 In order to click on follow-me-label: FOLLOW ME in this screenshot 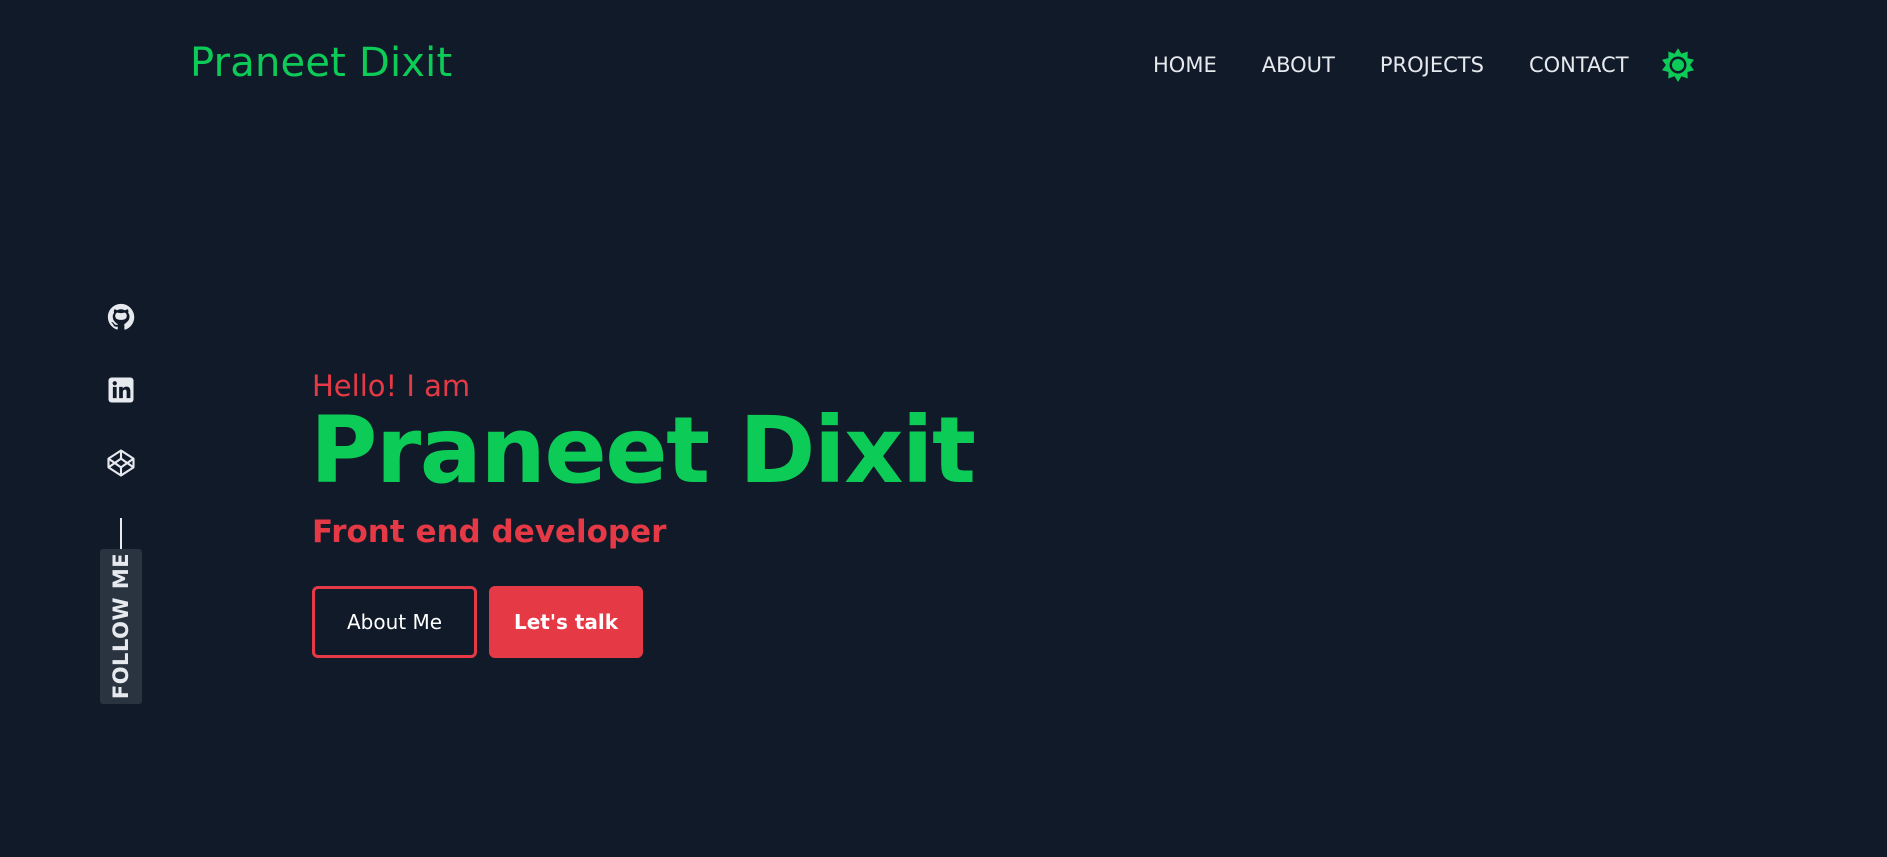, I will do `click(121, 626)`.